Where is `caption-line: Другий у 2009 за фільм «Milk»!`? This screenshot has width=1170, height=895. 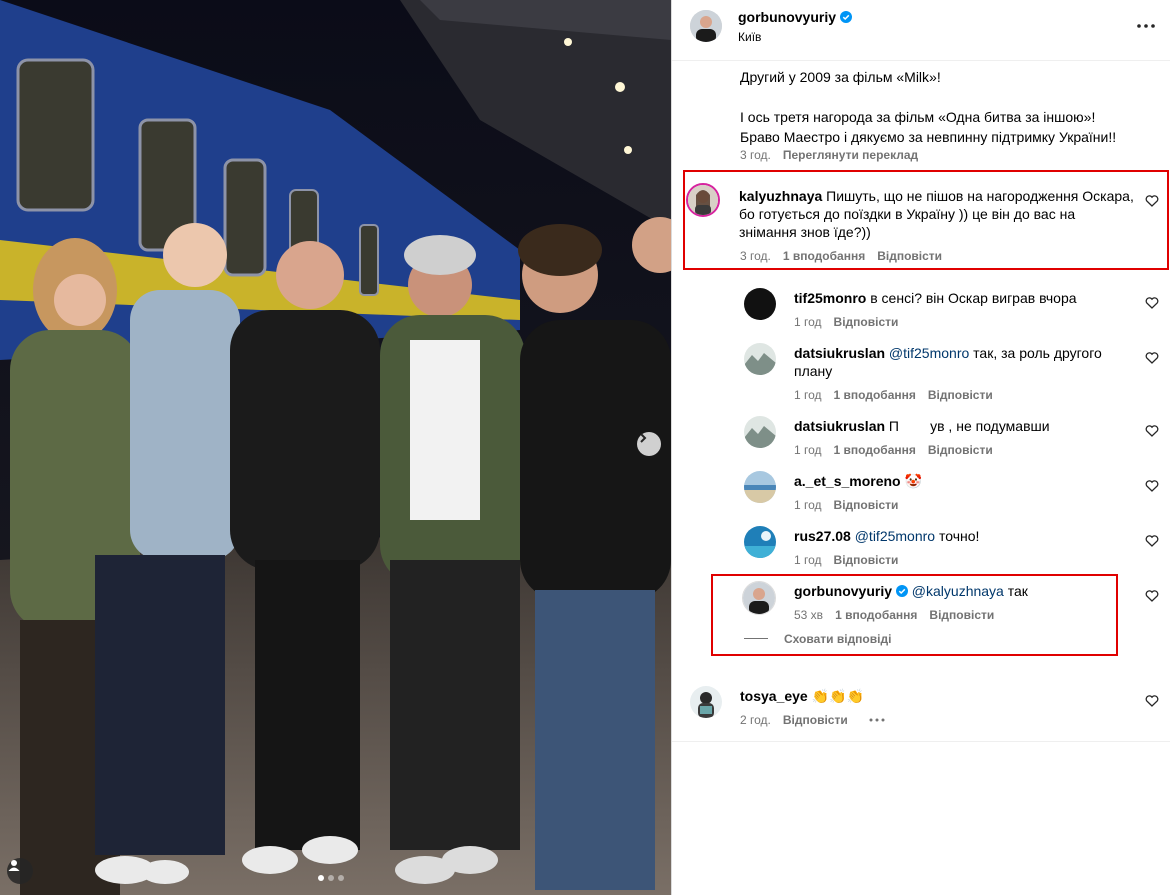 caption-line: Другий у 2009 за фільм «Milk»! is located at coordinates (840, 77).